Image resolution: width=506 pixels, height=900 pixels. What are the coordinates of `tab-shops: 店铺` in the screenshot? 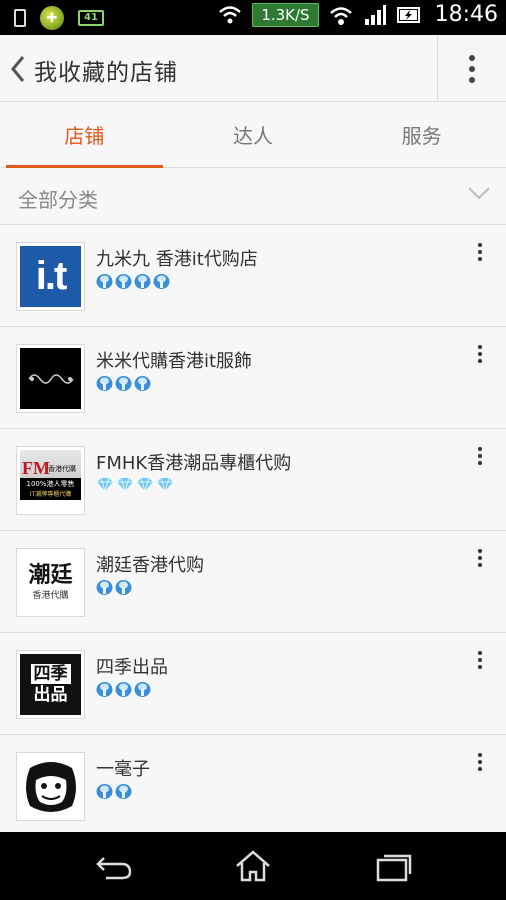 It's located at (84, 135).